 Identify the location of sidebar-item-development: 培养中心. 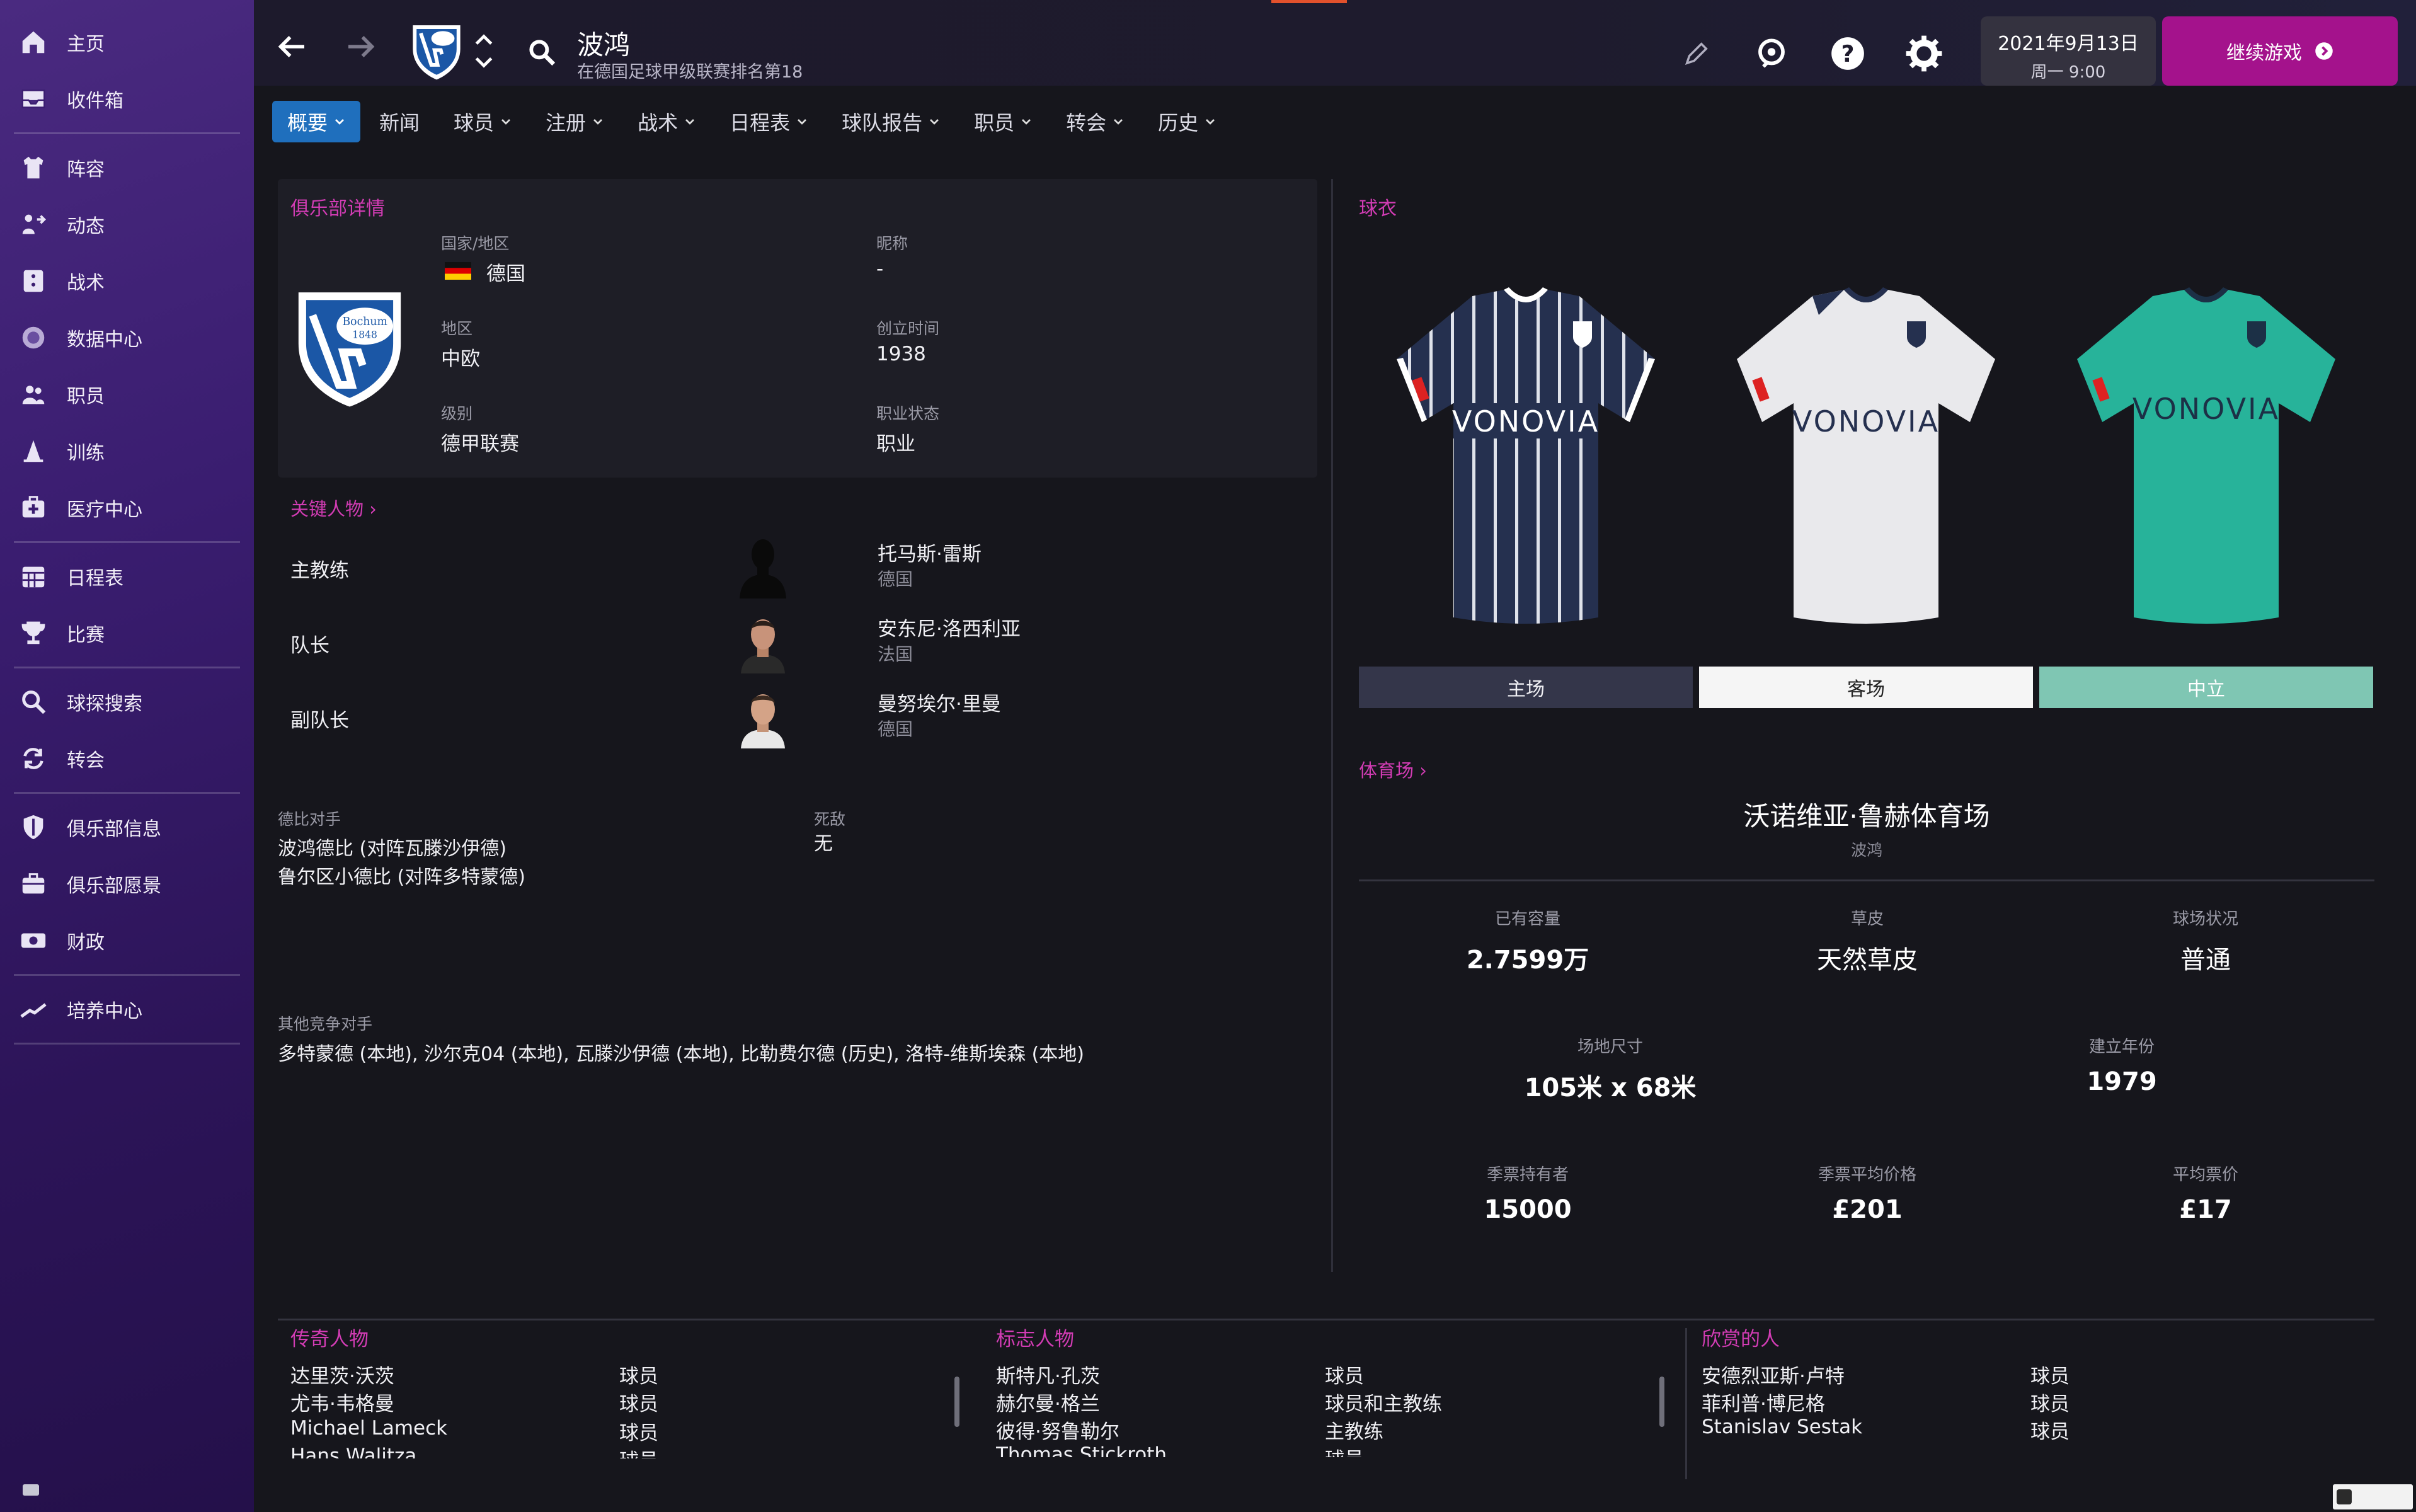
(127, 1009).